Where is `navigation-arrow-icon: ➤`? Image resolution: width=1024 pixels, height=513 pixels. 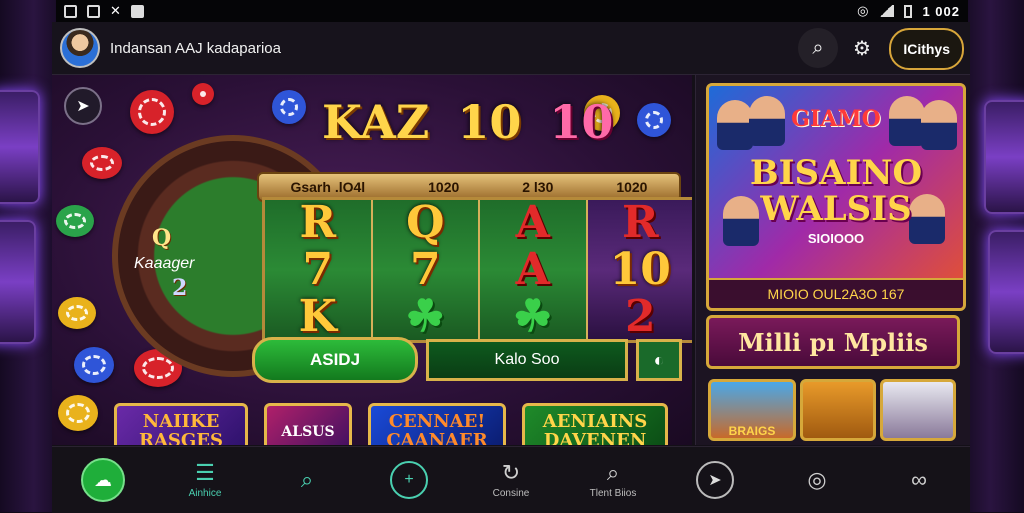 navigation-arrow-icon: ➤ is located at coordinates (83, 106).